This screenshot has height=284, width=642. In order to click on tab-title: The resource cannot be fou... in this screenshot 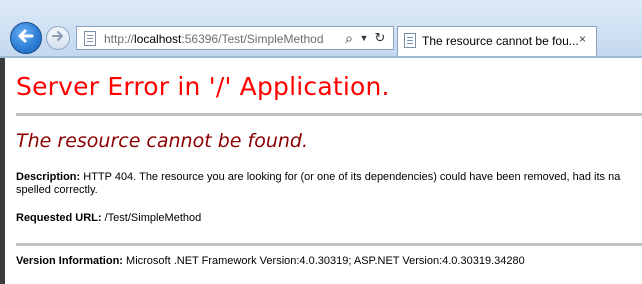, I will do `click(500, 41)`.